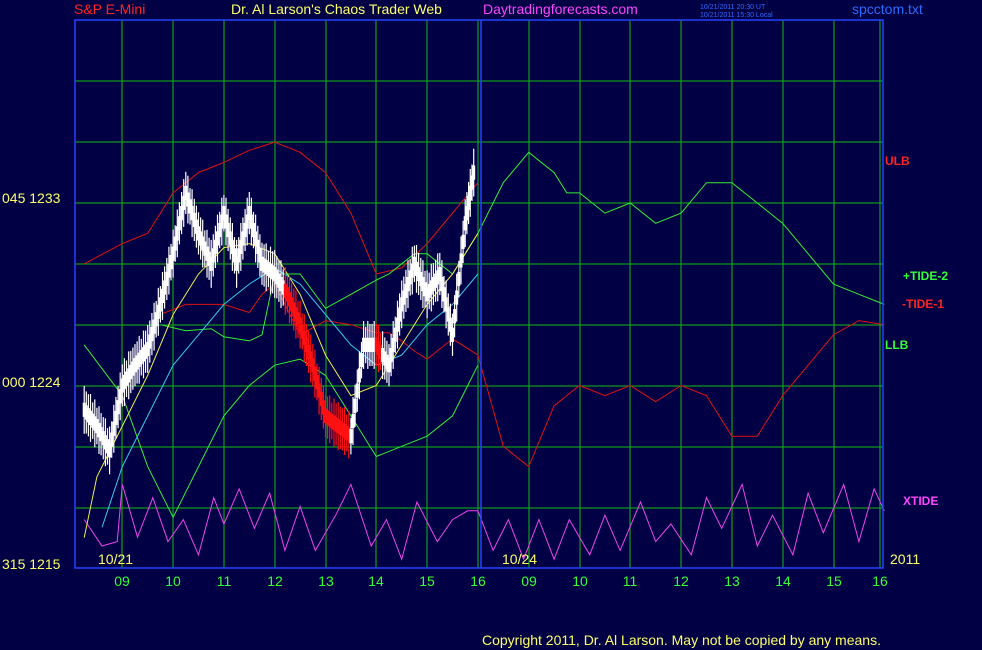 This screenshot has height=650, width=982. I want to click on year-label: 2011, so click(905, 559).